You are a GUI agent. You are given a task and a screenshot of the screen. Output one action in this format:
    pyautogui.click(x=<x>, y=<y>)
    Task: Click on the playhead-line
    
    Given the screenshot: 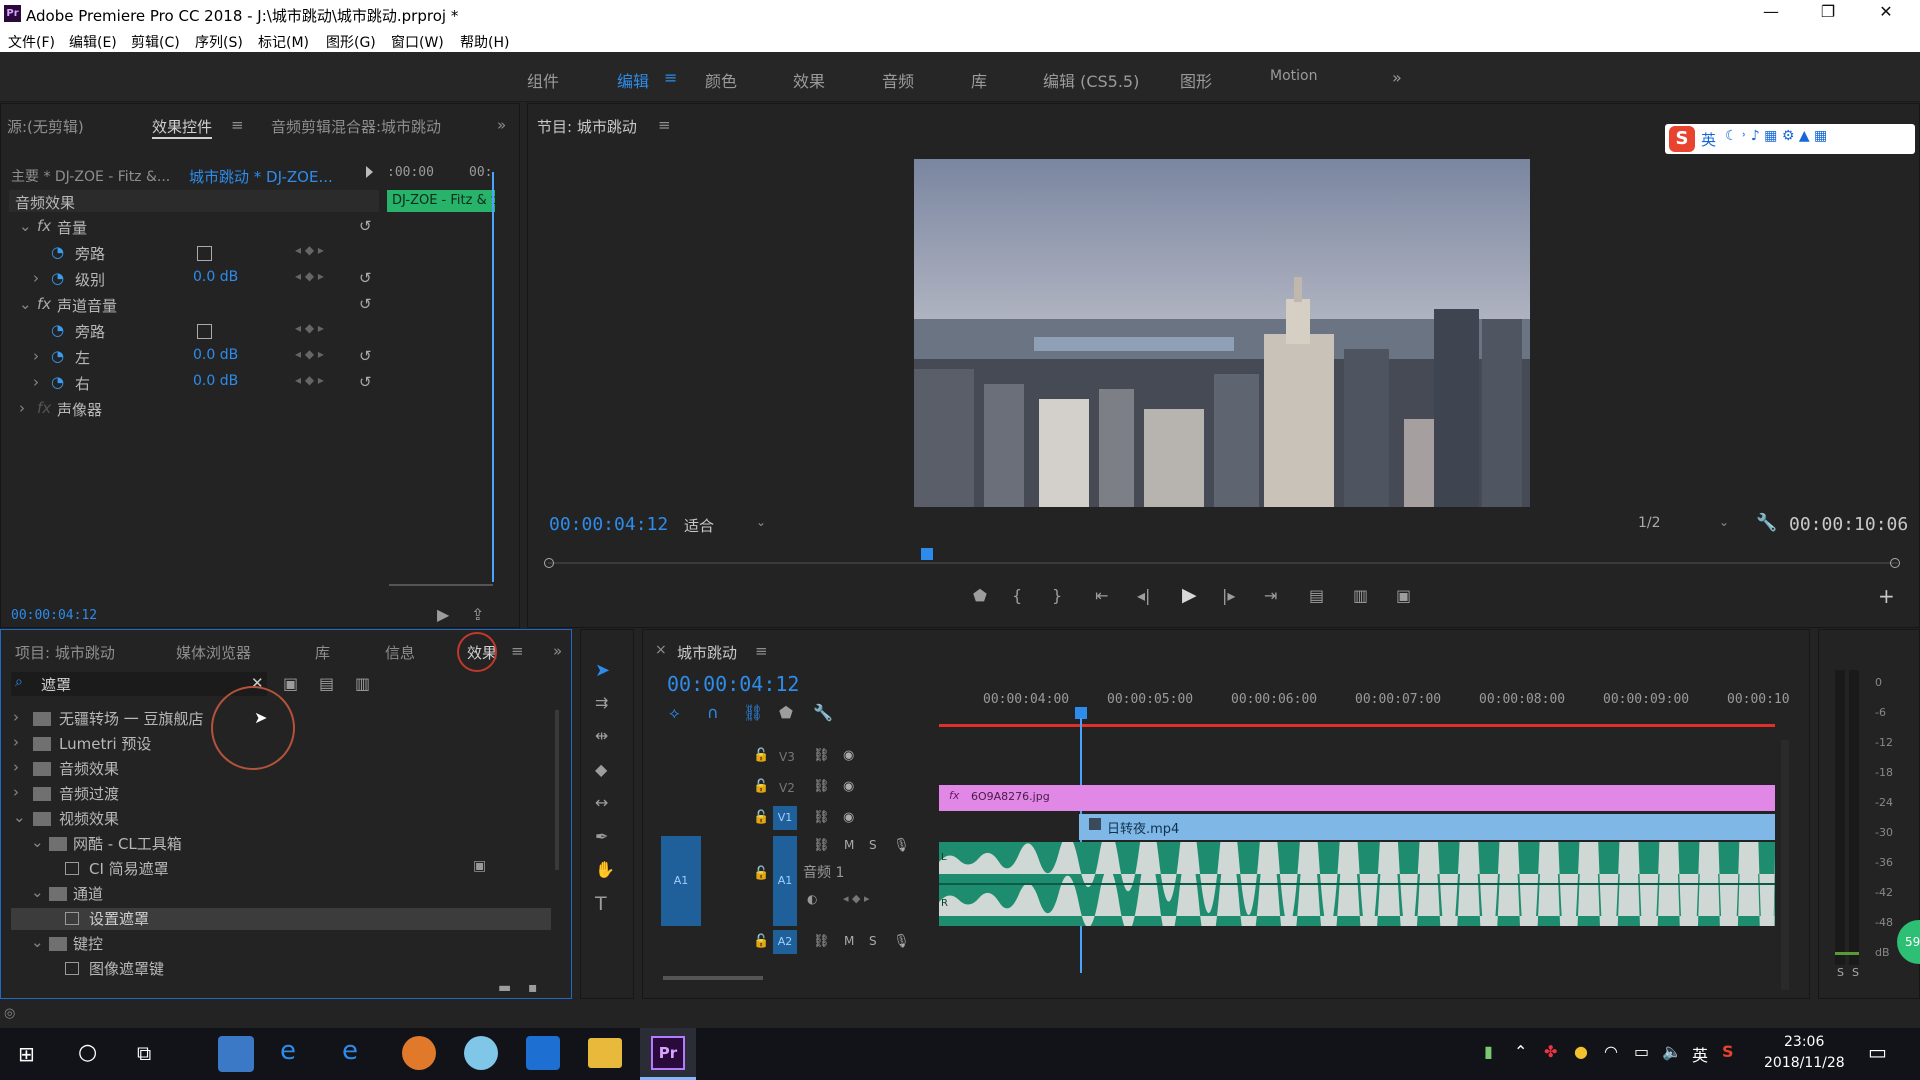 What is the action you would take?
    pyautogui.click(x=493, y=377)
    